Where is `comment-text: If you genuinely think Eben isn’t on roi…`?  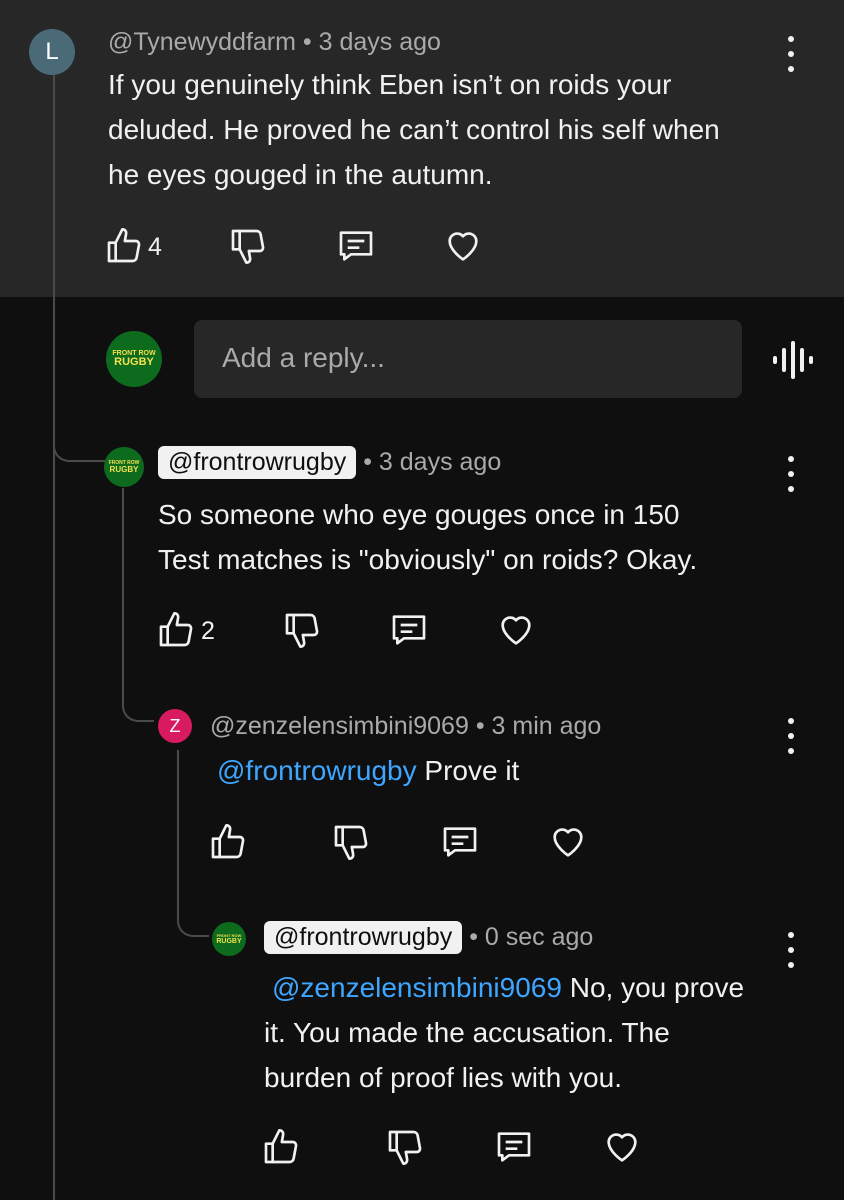 comment-text: If you genuinely think Eben isn’t on roi… is located at coordinates (414, 129).